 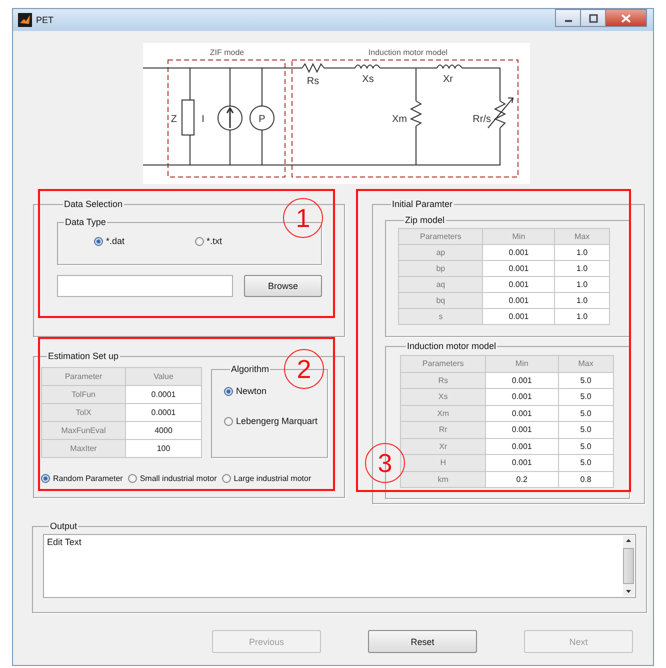 I want to click on radio-option: *.txt, so click(x=208, y=241).